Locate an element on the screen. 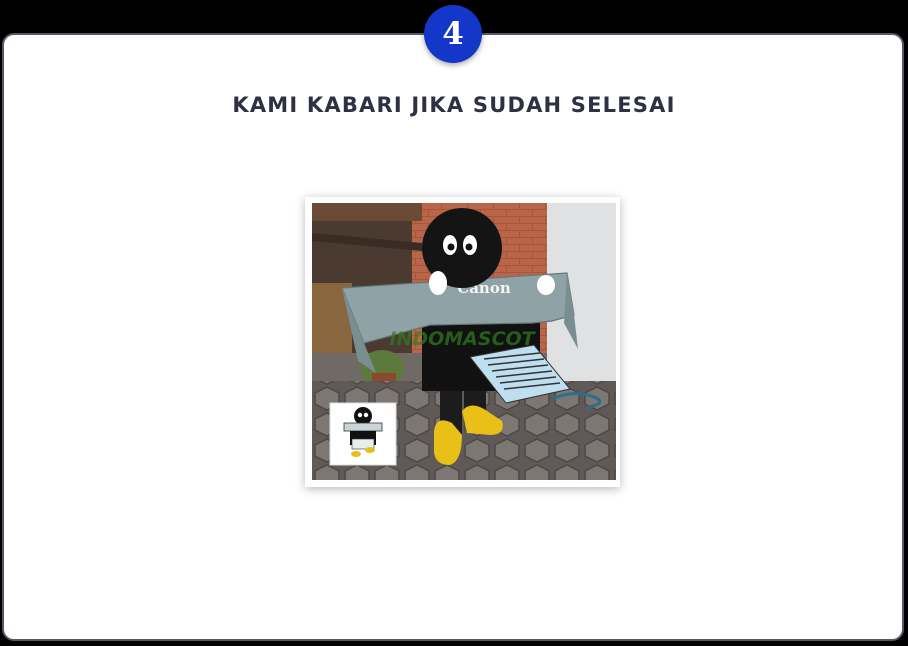 The height and width of the screenshot is (646, 908). mascot-logo-inset is located at coordinates (363, 434).